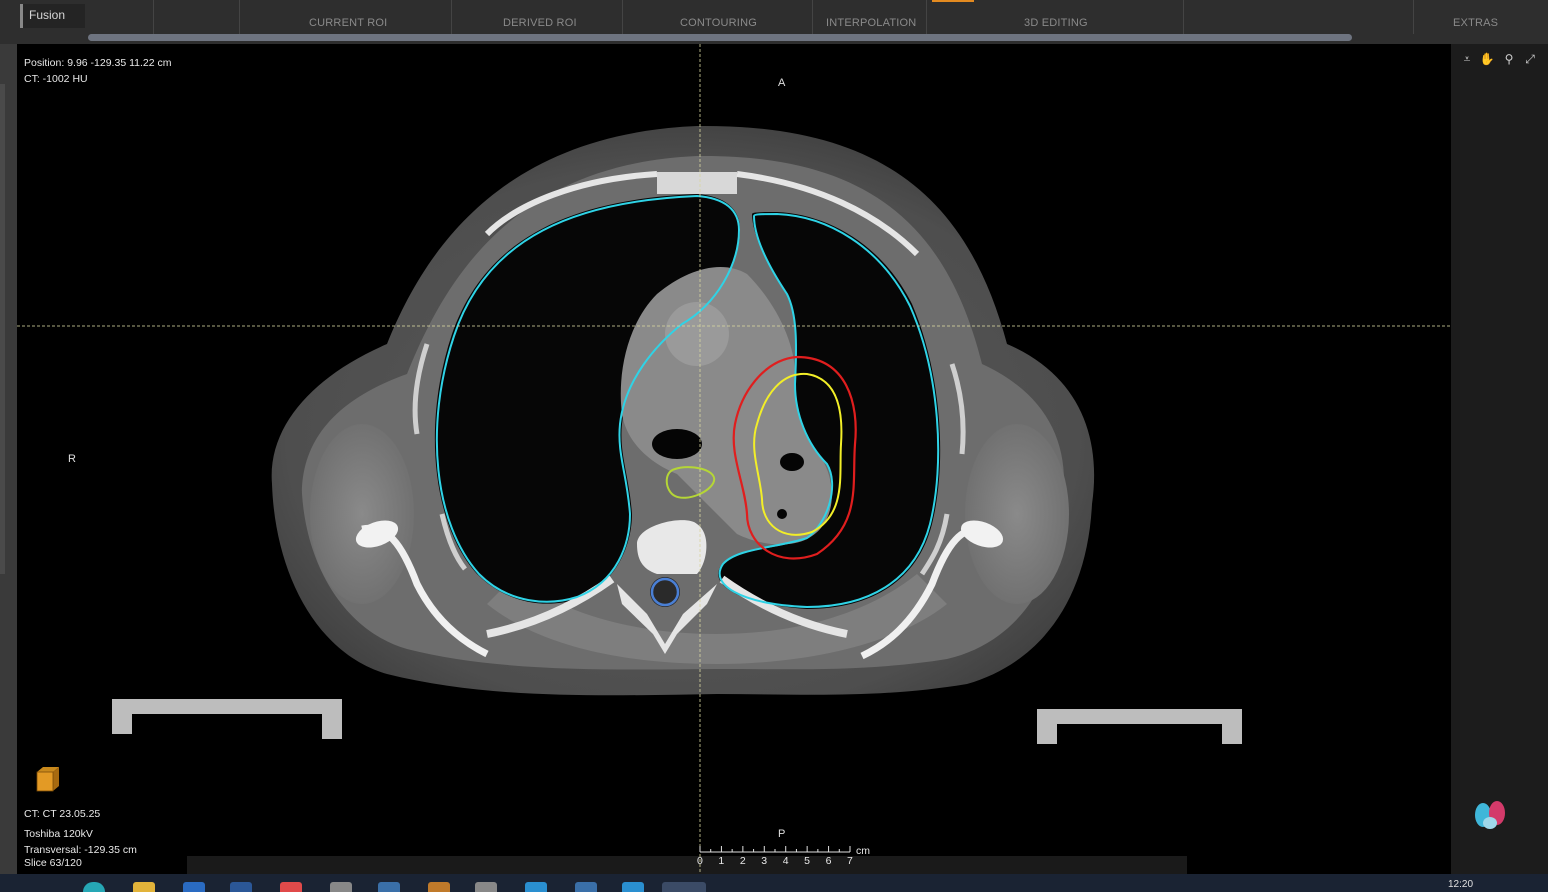 This screenshot has width=1548, height=892. I want to click on scale-tick-label: 5, so click(807, 861).